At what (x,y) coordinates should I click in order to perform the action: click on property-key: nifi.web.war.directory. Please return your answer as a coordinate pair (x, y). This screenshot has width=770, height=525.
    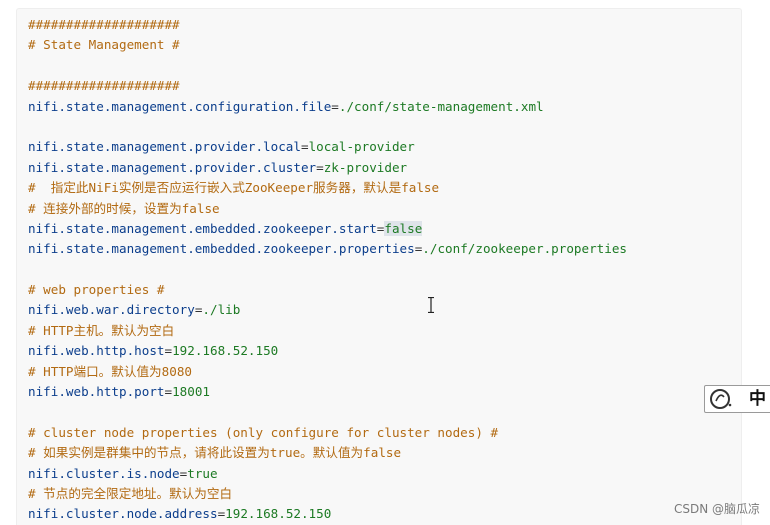
    Looking at the image, I should click on (111, 310).